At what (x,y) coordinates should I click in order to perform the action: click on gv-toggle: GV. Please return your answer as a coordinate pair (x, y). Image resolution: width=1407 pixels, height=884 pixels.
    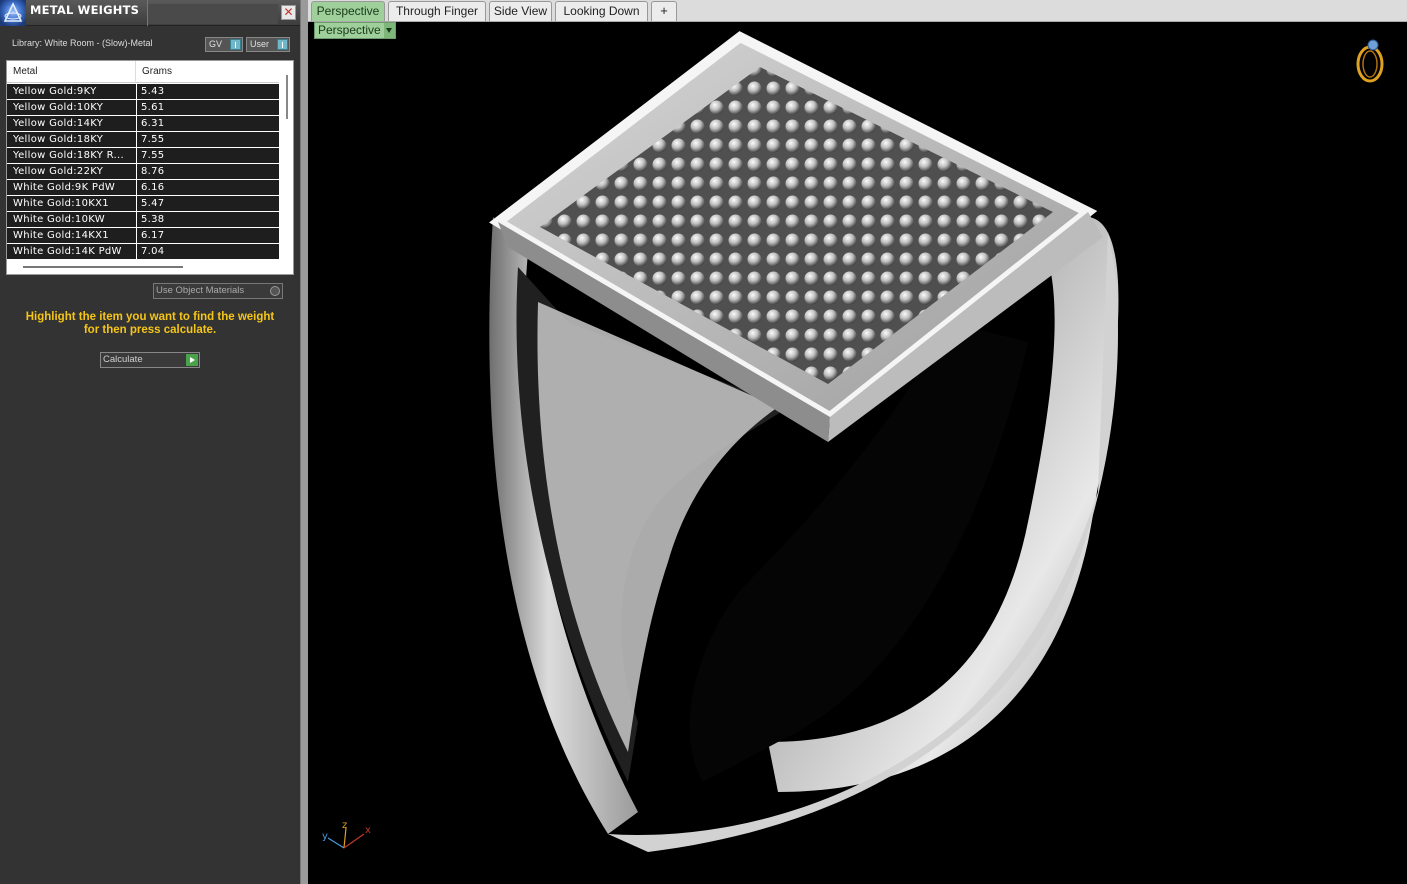
    Looking at the image, I should click on (224, 44).